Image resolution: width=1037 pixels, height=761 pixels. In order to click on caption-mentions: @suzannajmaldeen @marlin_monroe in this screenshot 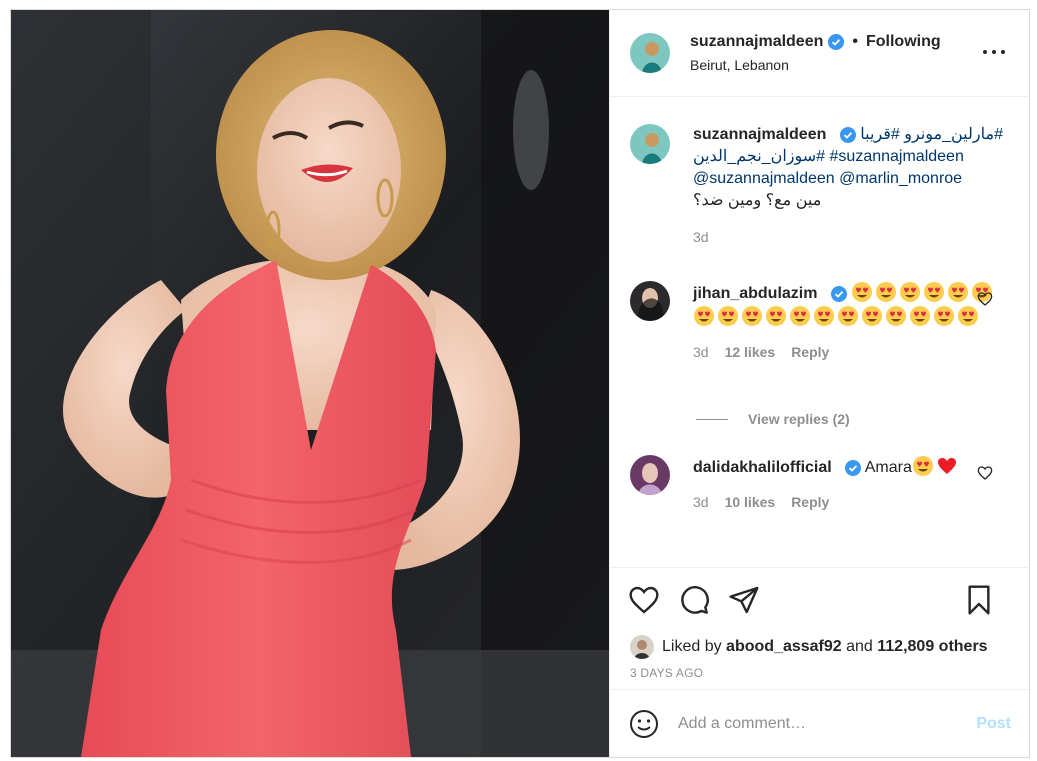, I will do `click(848, 179)`.